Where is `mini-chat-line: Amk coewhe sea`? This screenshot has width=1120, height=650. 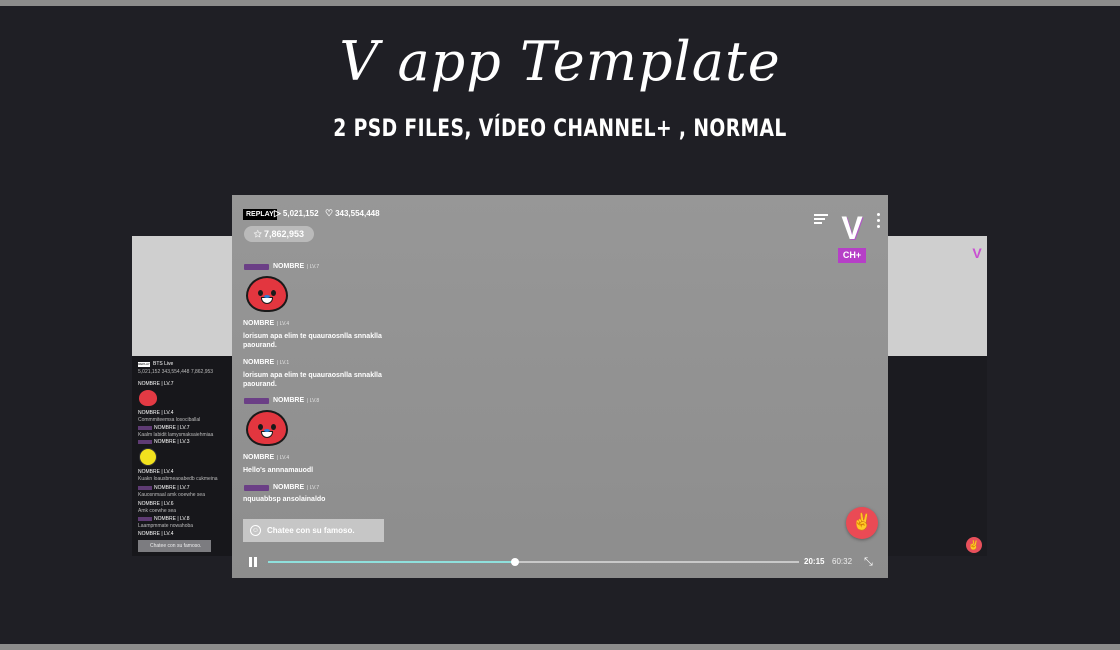 mini-chat-line: Amk coewhe sea is located at coordinates (157, 511).